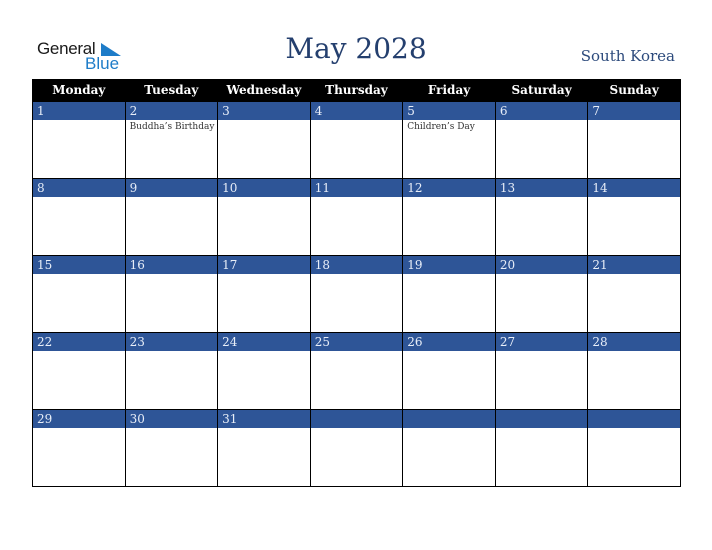 This screenshot has width=712, height=550. Describe the element at coordinates (634, 217) in the screenshot. I see `day-cell: 14` at that location.